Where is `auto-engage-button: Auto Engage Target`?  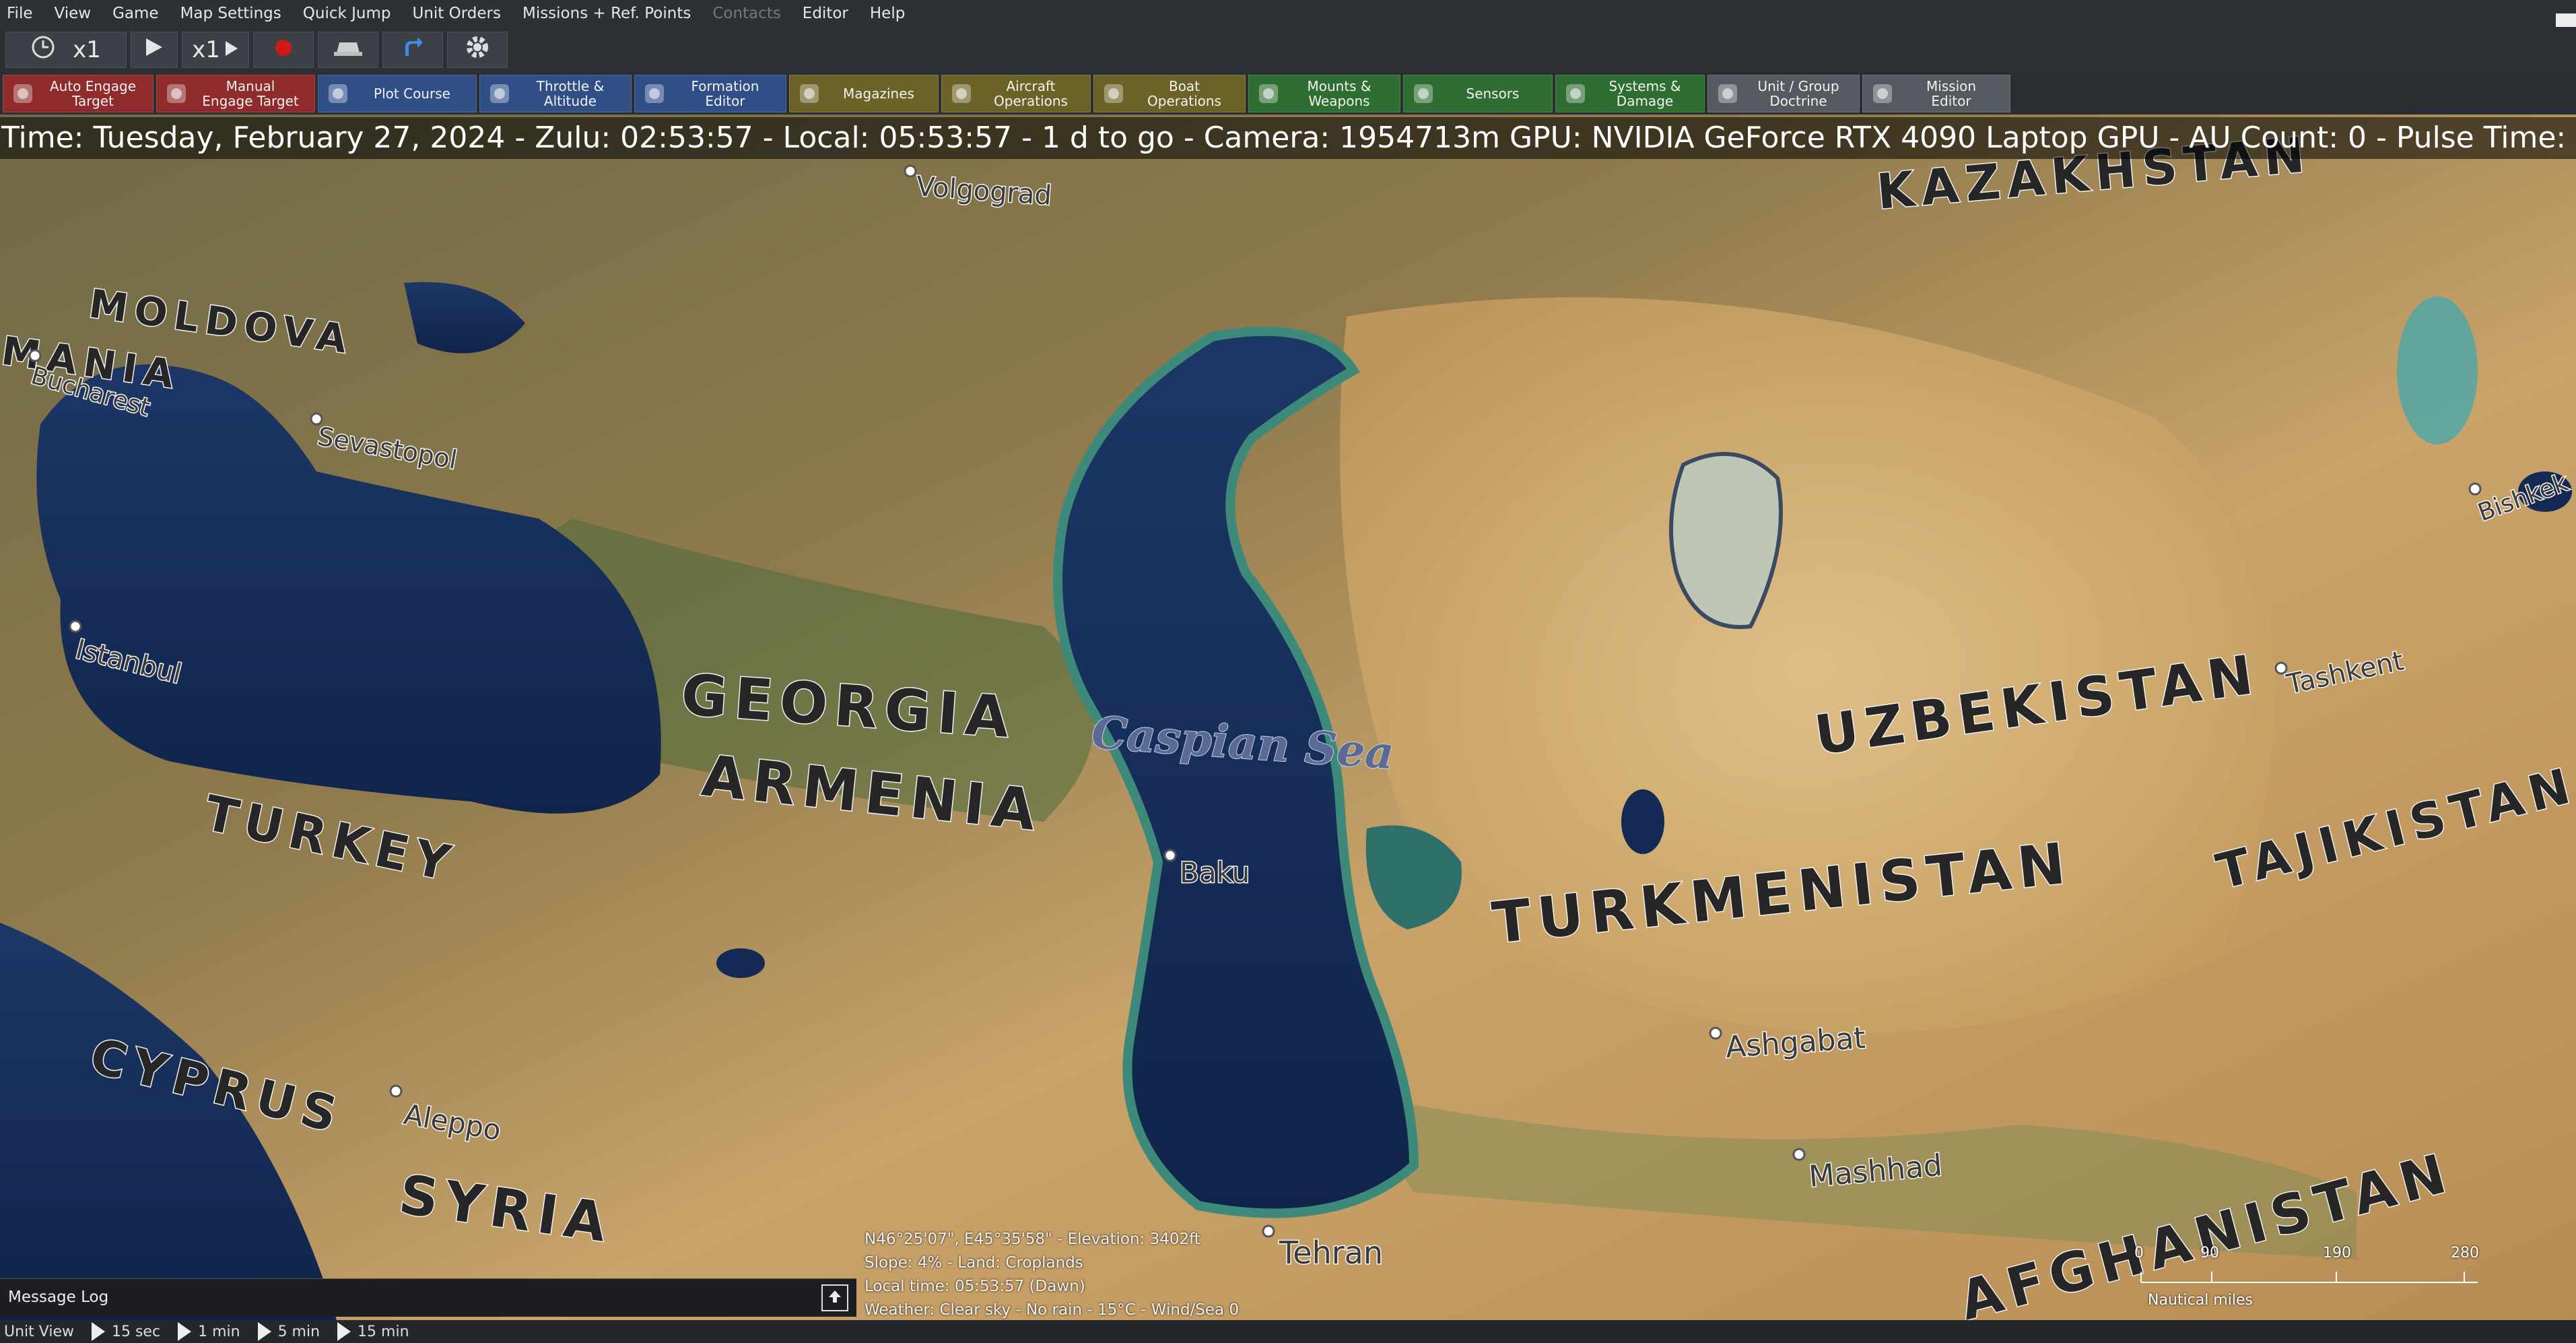 auto-engage-button: Auto Engage Target is located at coordinates (78, 93).